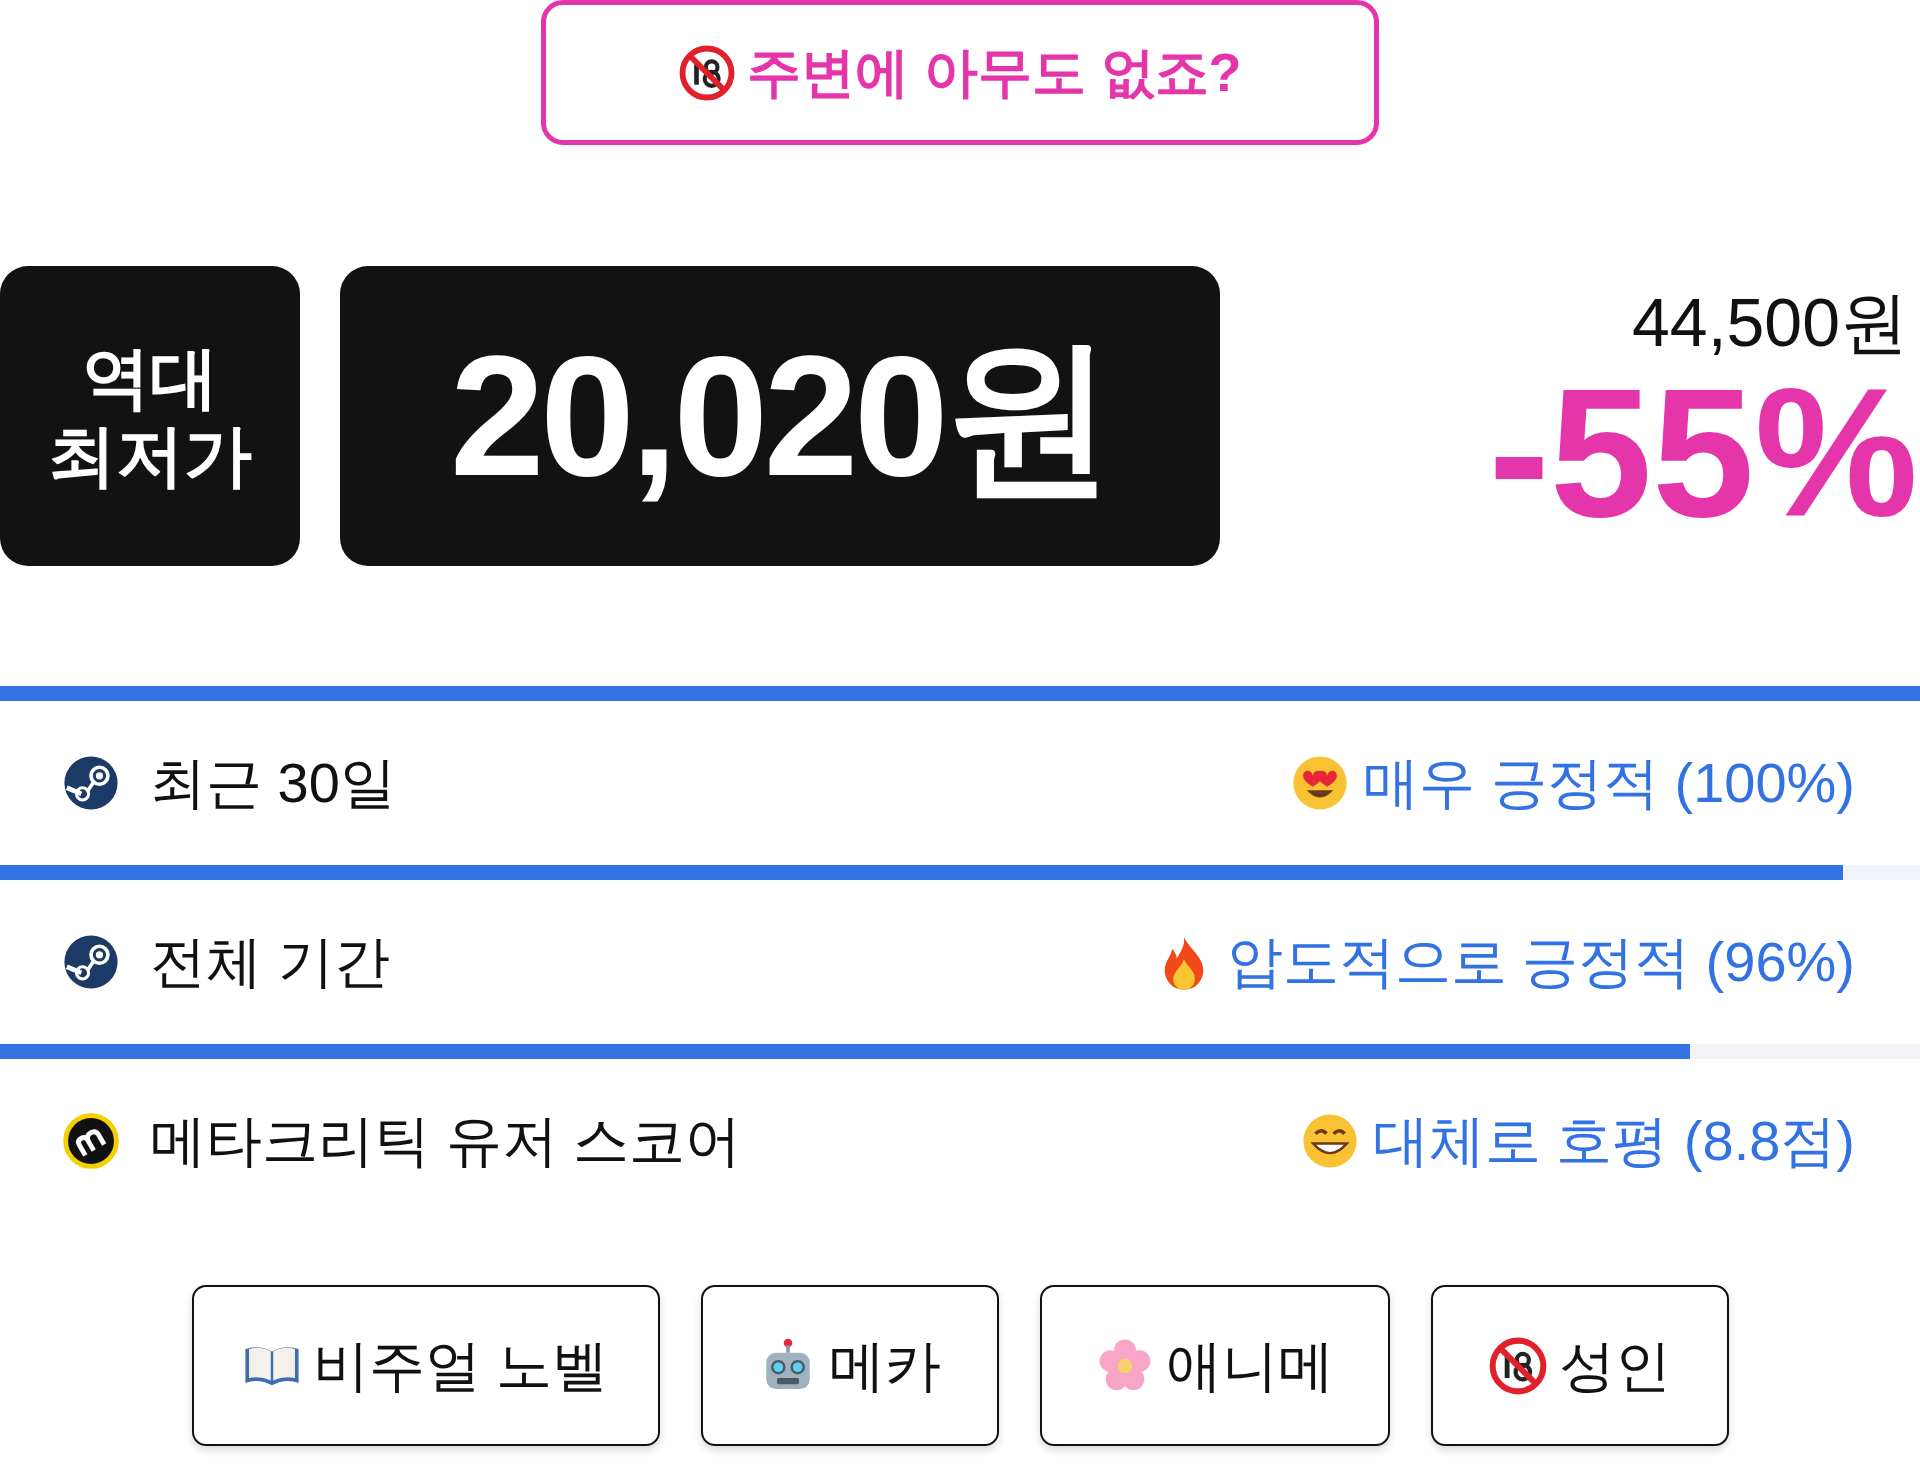 Image resolution: width=1920 pixels, height=1466 pixels. What do you see at coordinates (960, 72) in the screenshot?
I see `warning-button: 주변에 아무도 없죠?` at bounding box center [960, 72].